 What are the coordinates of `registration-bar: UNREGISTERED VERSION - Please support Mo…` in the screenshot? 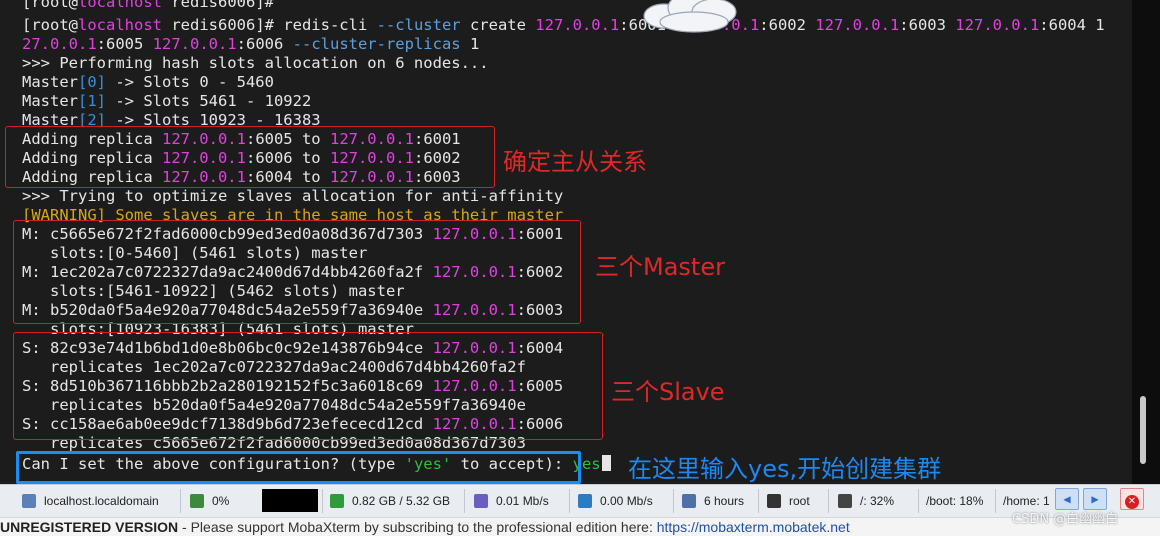 It's located at (580, 526).